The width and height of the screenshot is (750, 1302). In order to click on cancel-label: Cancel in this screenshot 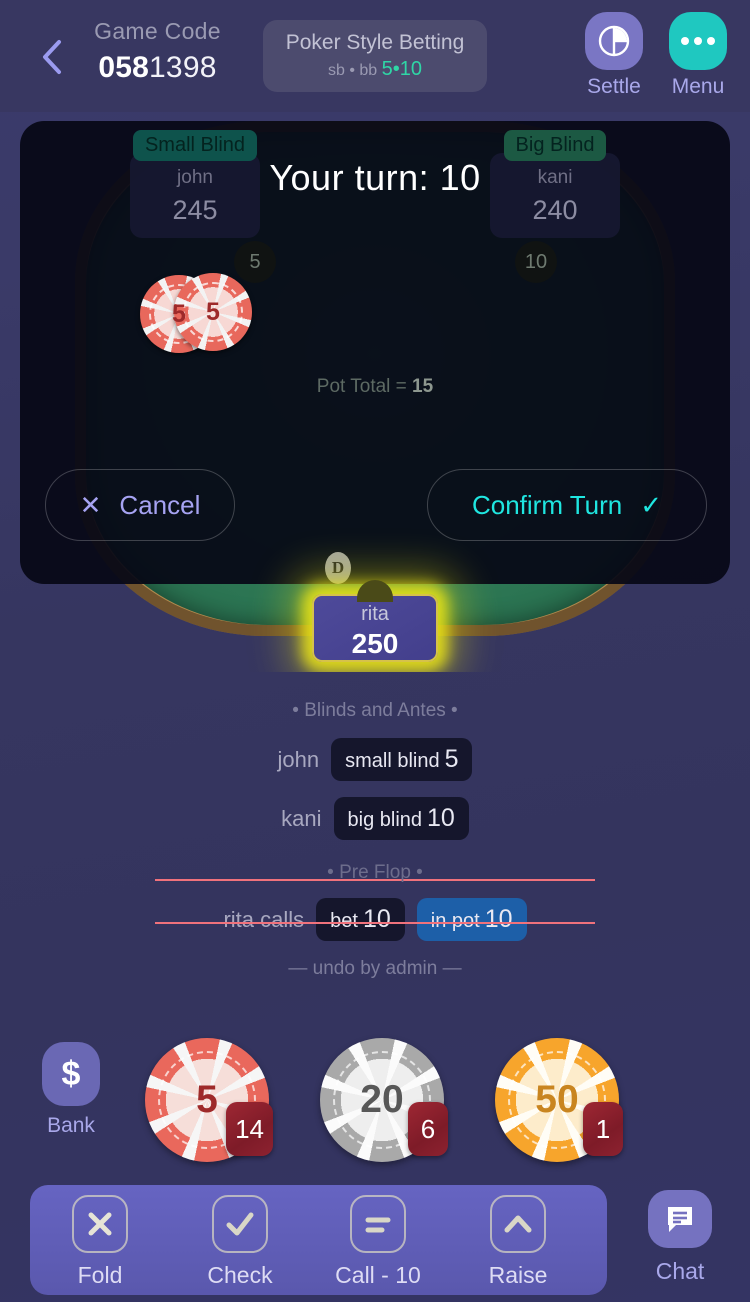, I will do `click(160, 504)`.